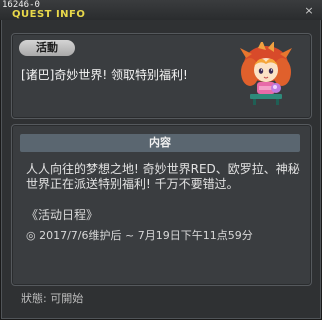 The image size is (322, 320). I want to click on window-title: QUEST INFO, so click(49, 14).